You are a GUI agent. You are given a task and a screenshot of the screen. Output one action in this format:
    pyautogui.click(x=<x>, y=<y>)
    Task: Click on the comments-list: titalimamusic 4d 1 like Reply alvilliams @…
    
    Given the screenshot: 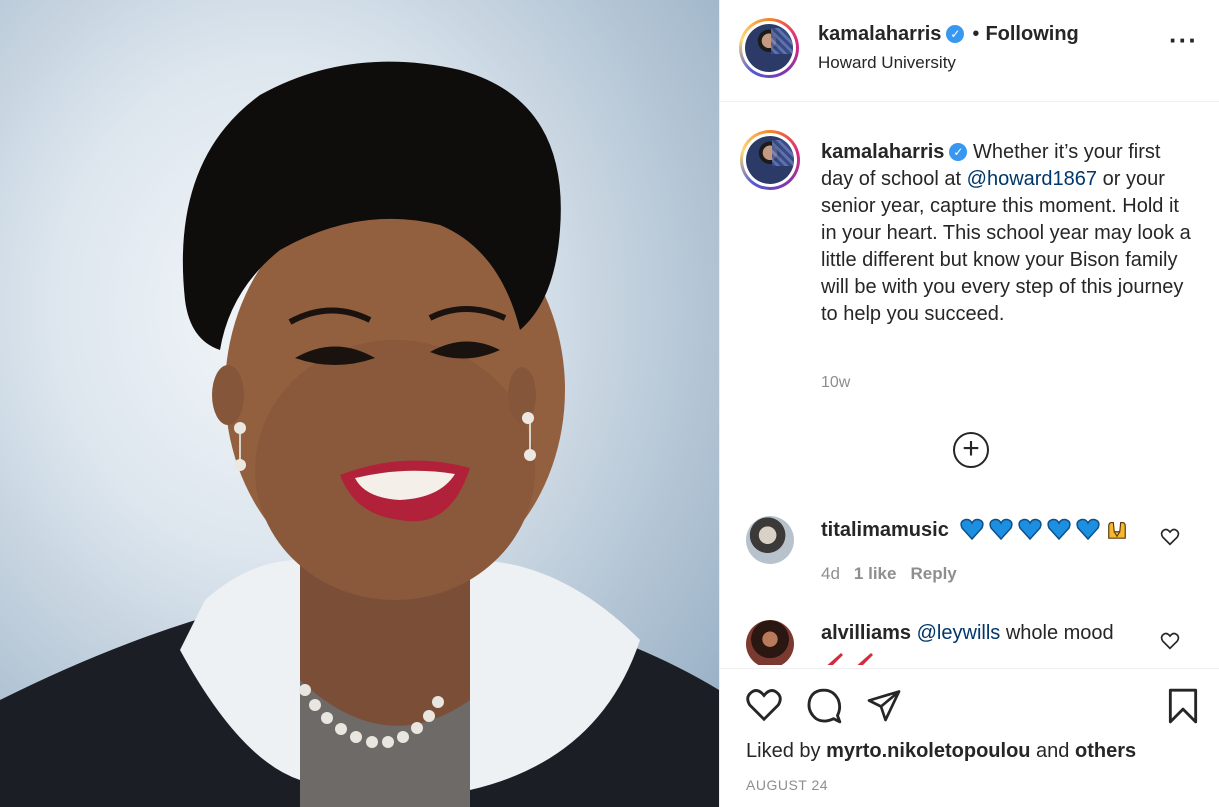 What is the action you would take?
    pyautogui.click(x=969, y=582)
    